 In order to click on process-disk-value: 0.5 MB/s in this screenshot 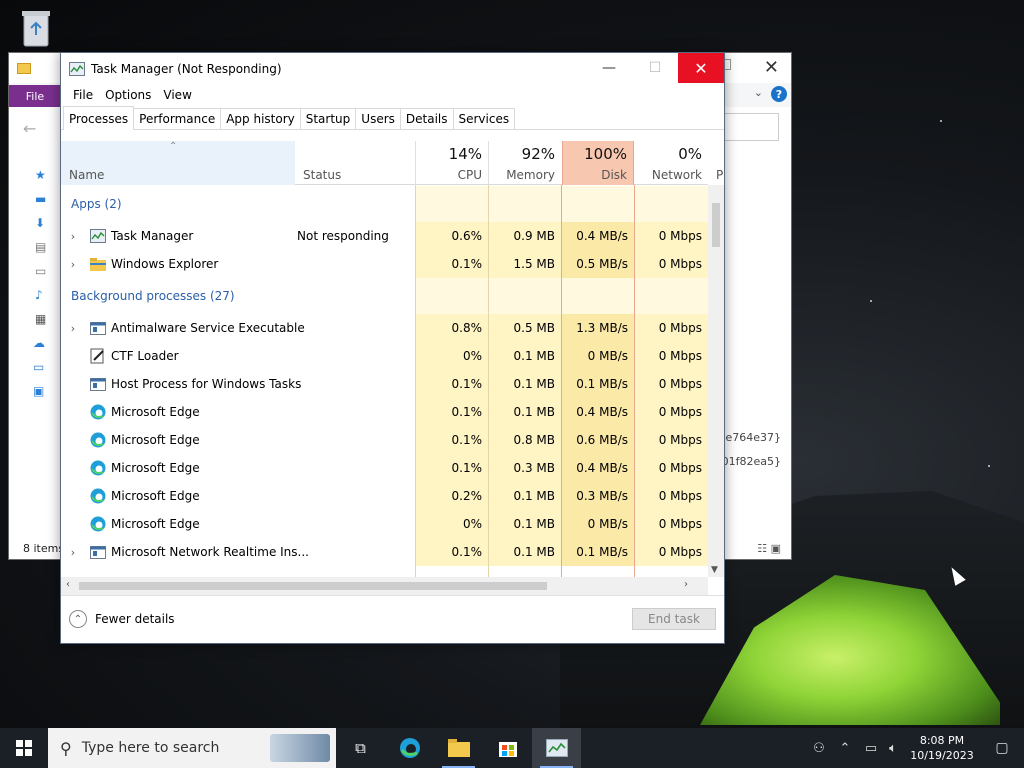, I will do `click(598, 264)`.